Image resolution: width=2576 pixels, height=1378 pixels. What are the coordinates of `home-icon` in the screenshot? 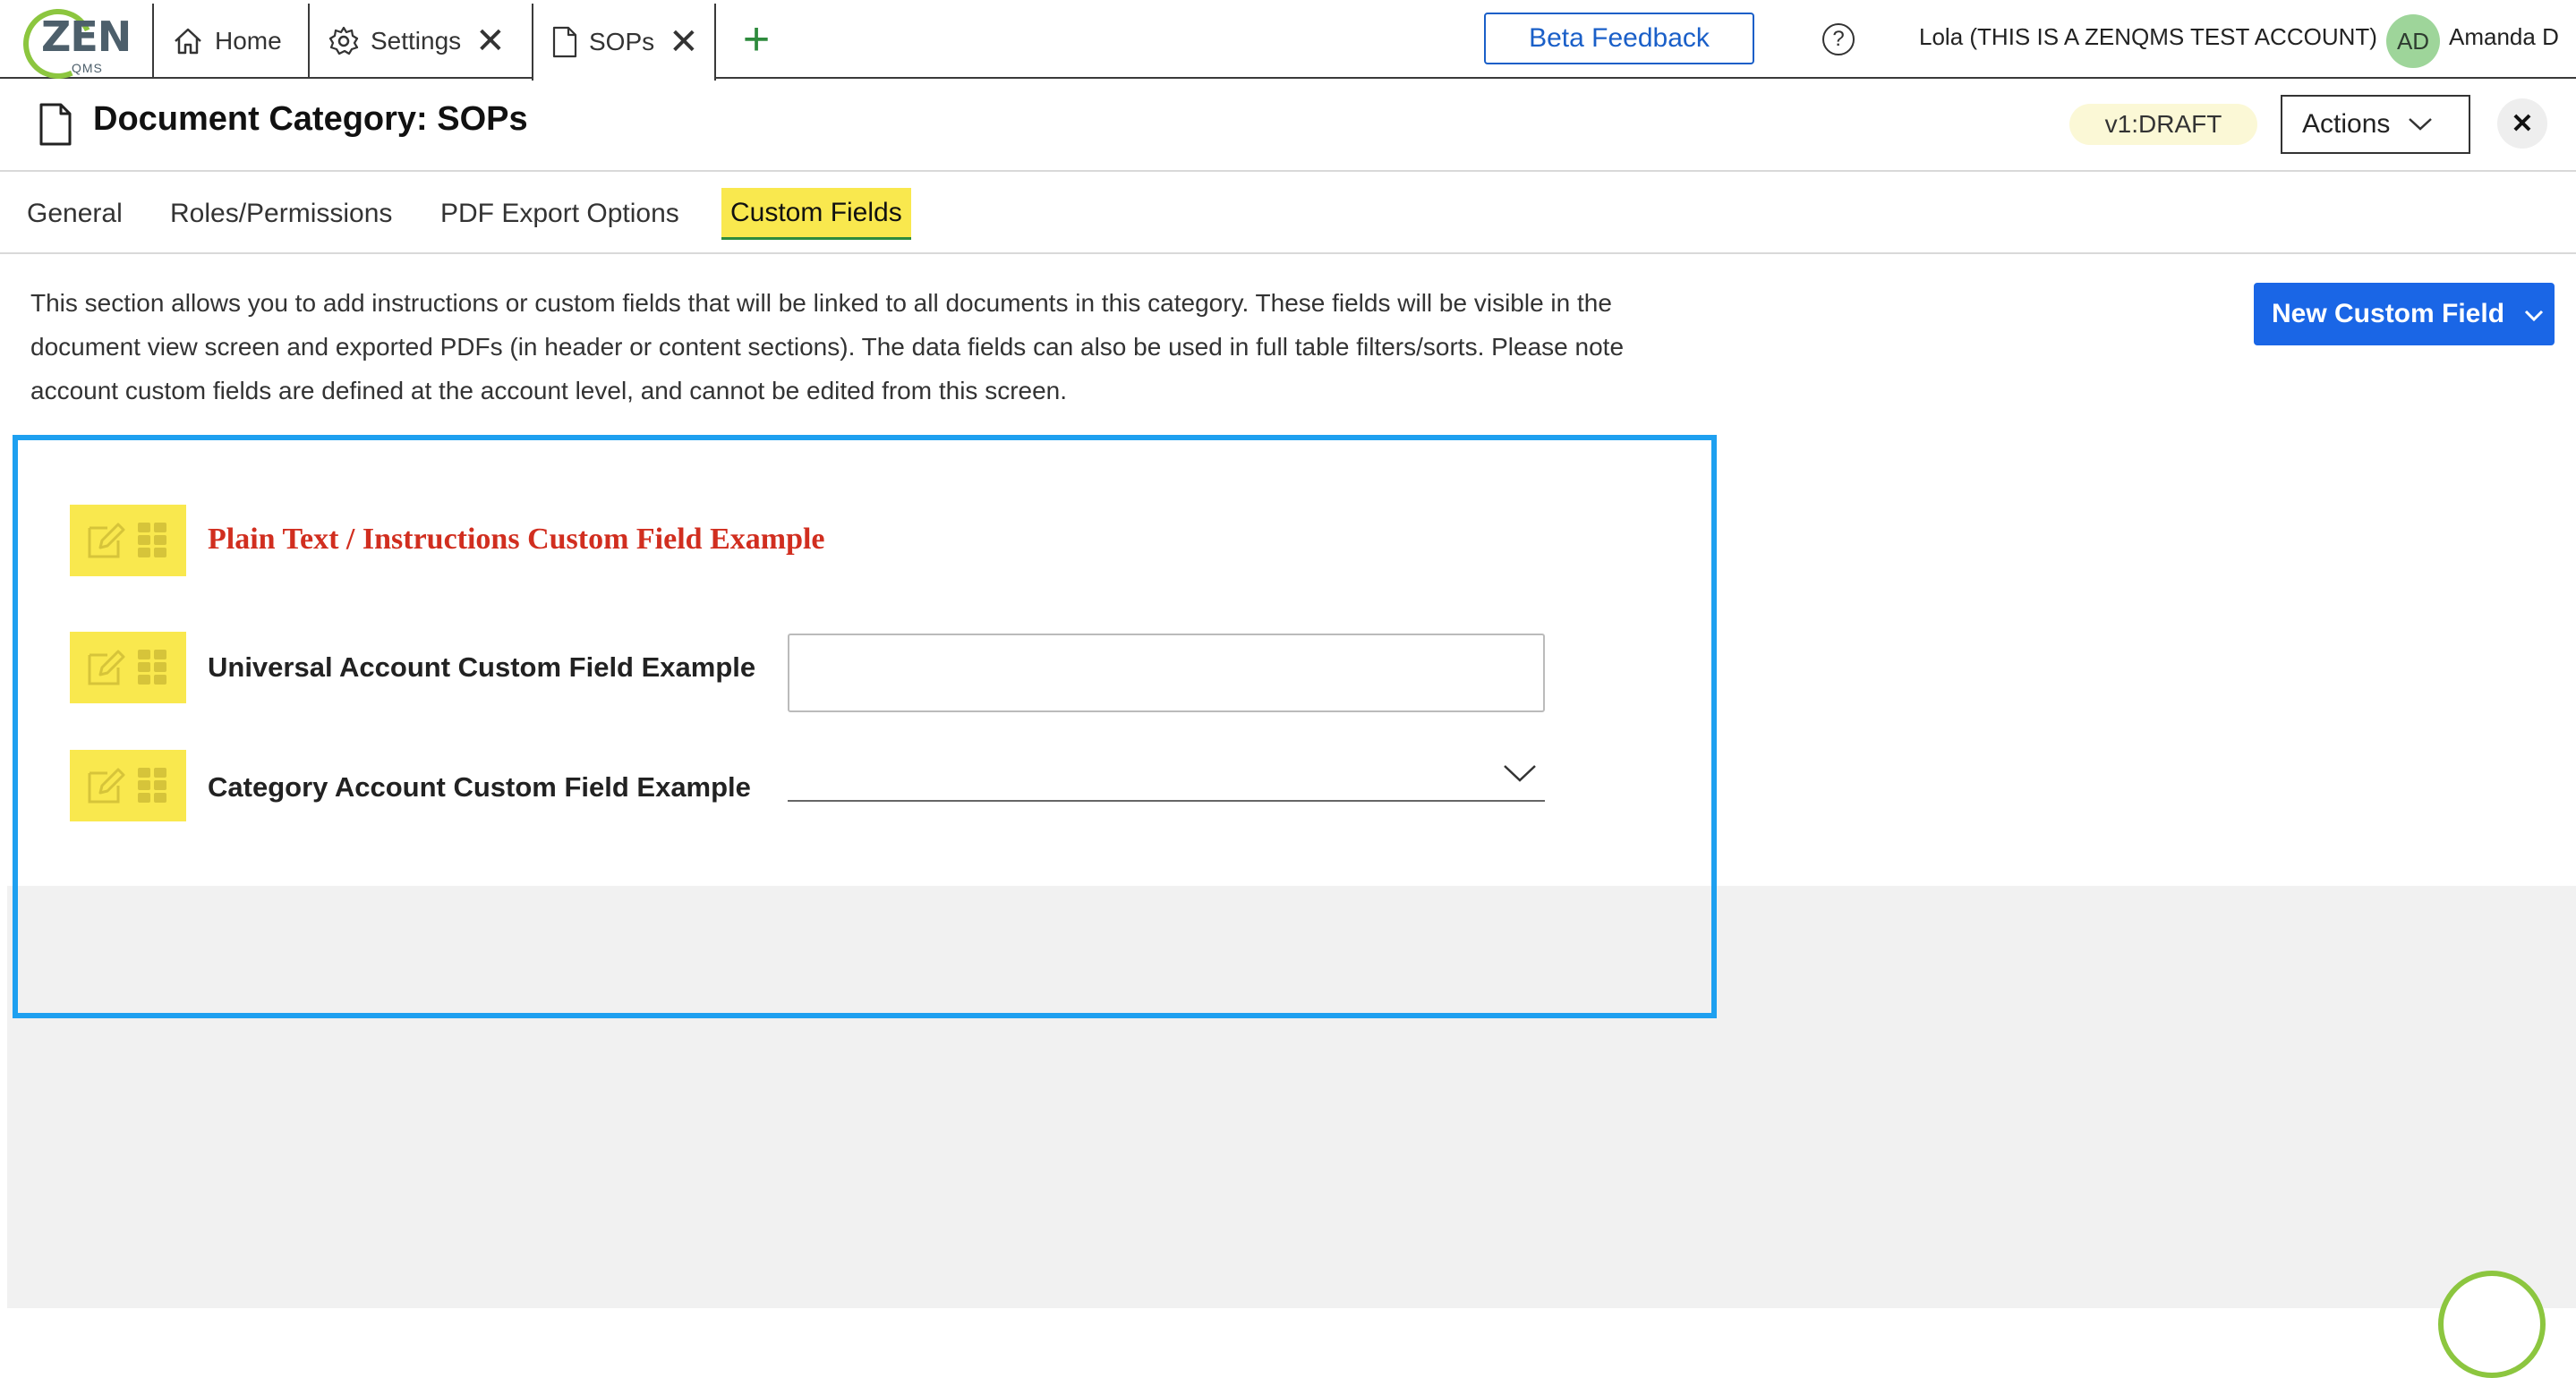 It's located at (188, 41).